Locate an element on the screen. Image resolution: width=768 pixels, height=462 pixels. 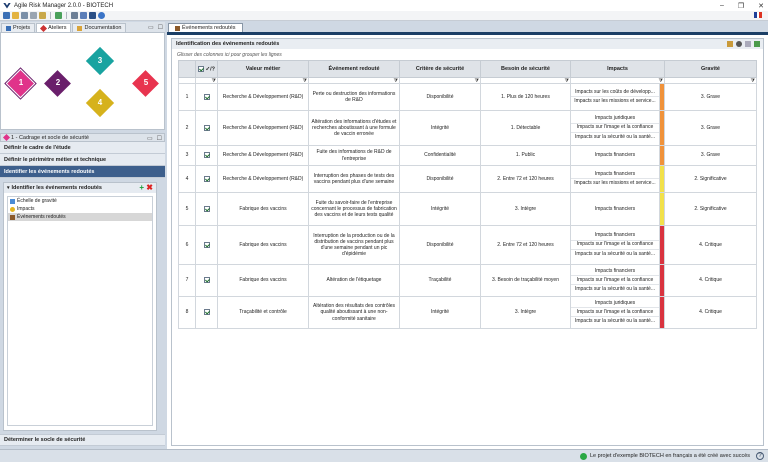
tree-item-evenements: Événements redoutés is located at coordinates (80, 217).